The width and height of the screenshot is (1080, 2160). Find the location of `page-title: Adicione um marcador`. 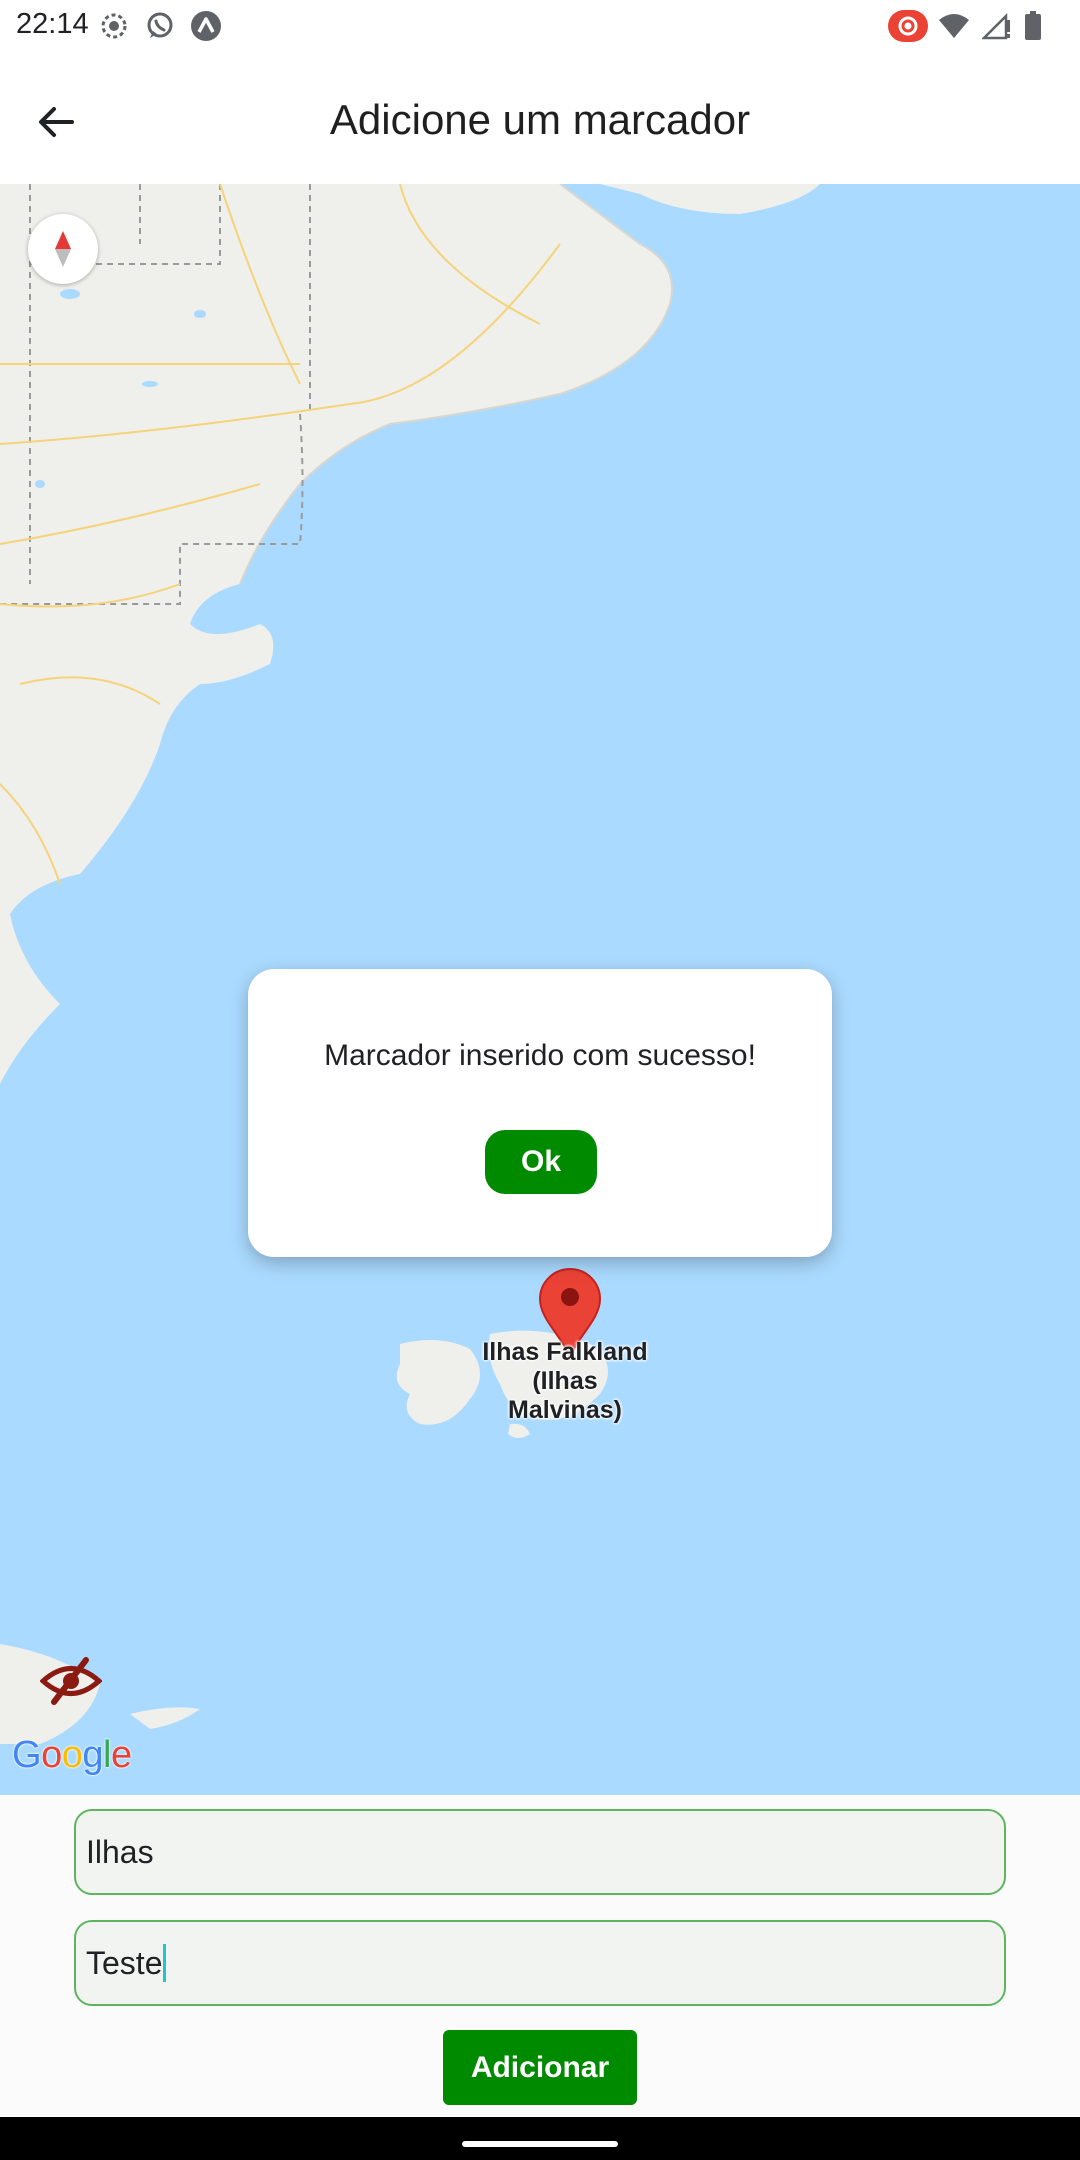

page-title: Adicione um marcador is located at coordinates (540, 119).